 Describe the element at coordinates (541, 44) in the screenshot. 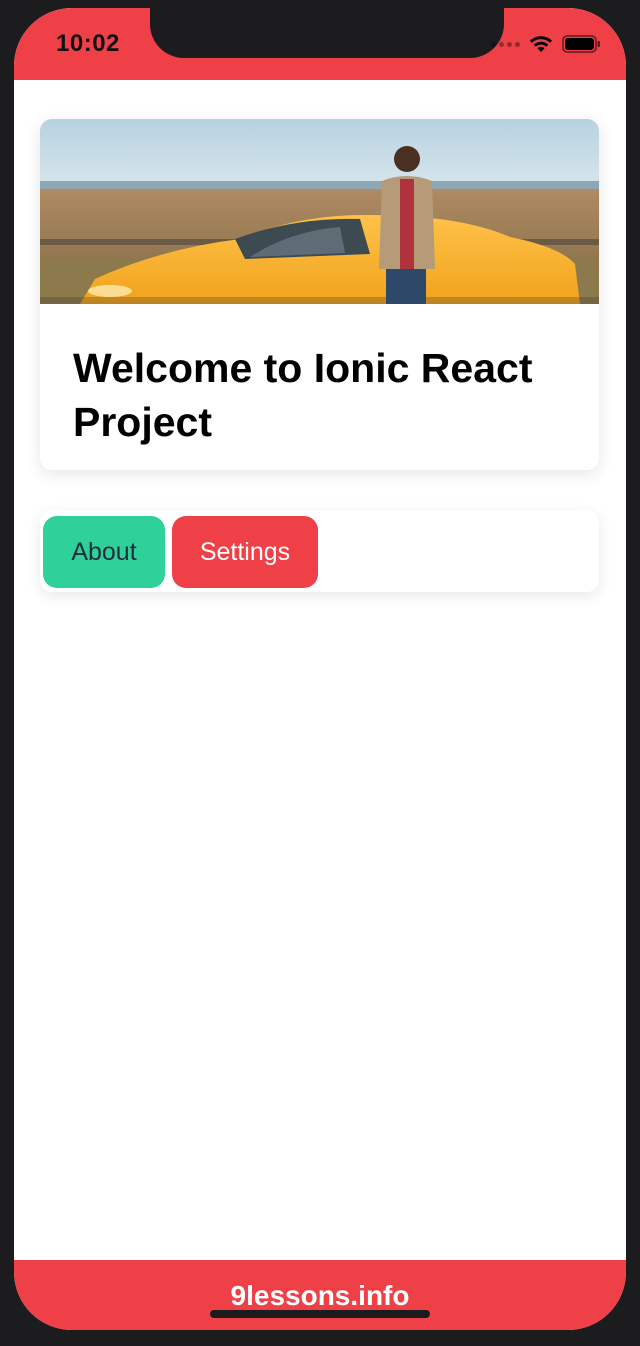

I see `wifi-icon` at that location.